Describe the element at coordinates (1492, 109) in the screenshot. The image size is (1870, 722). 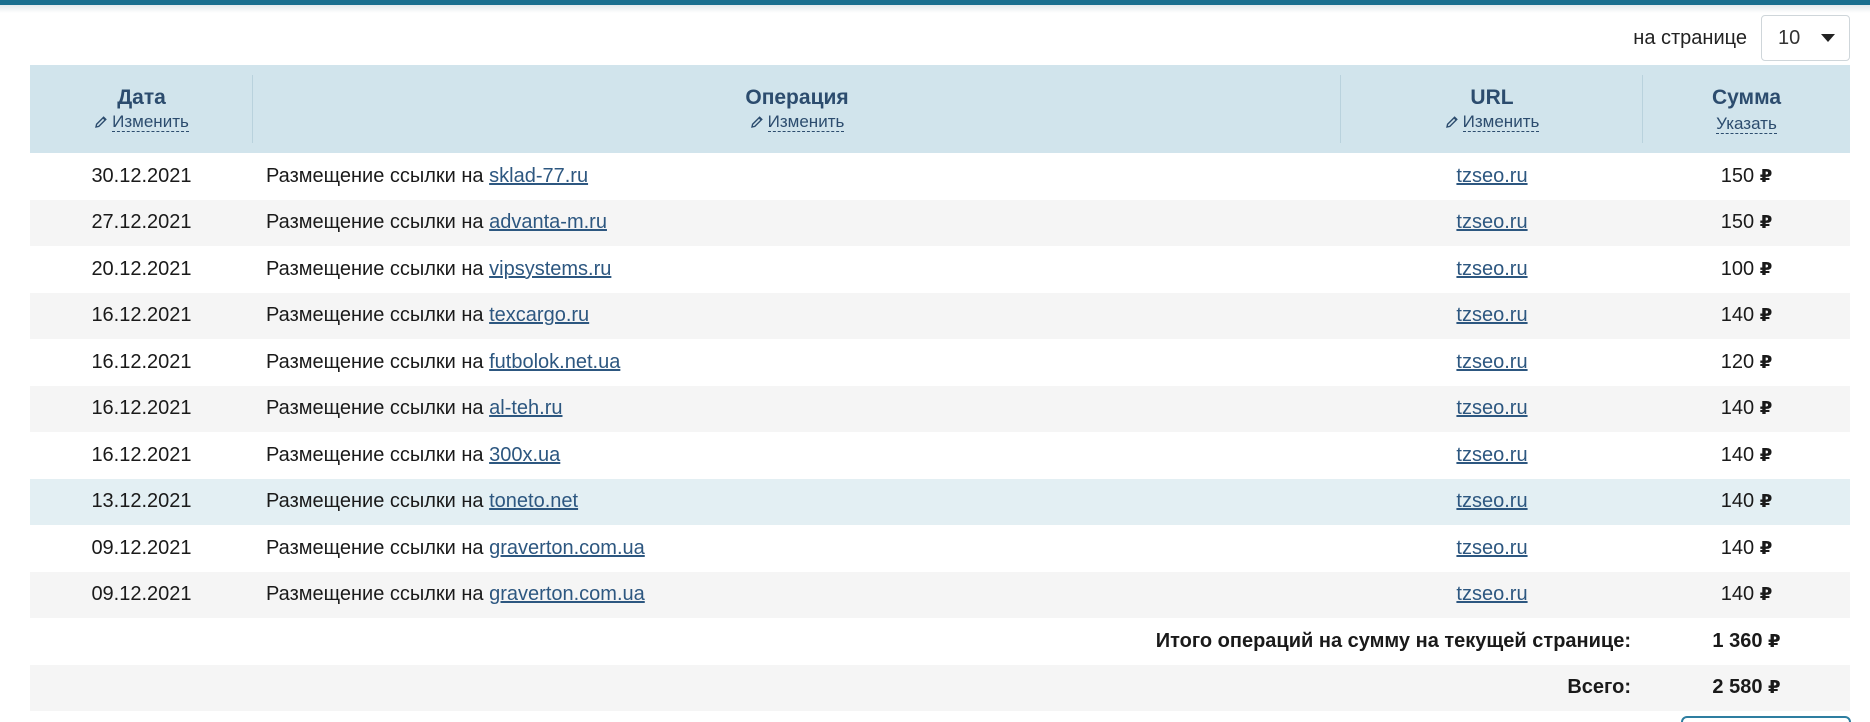
I see `column-header-url: URL Изменить` at that location.